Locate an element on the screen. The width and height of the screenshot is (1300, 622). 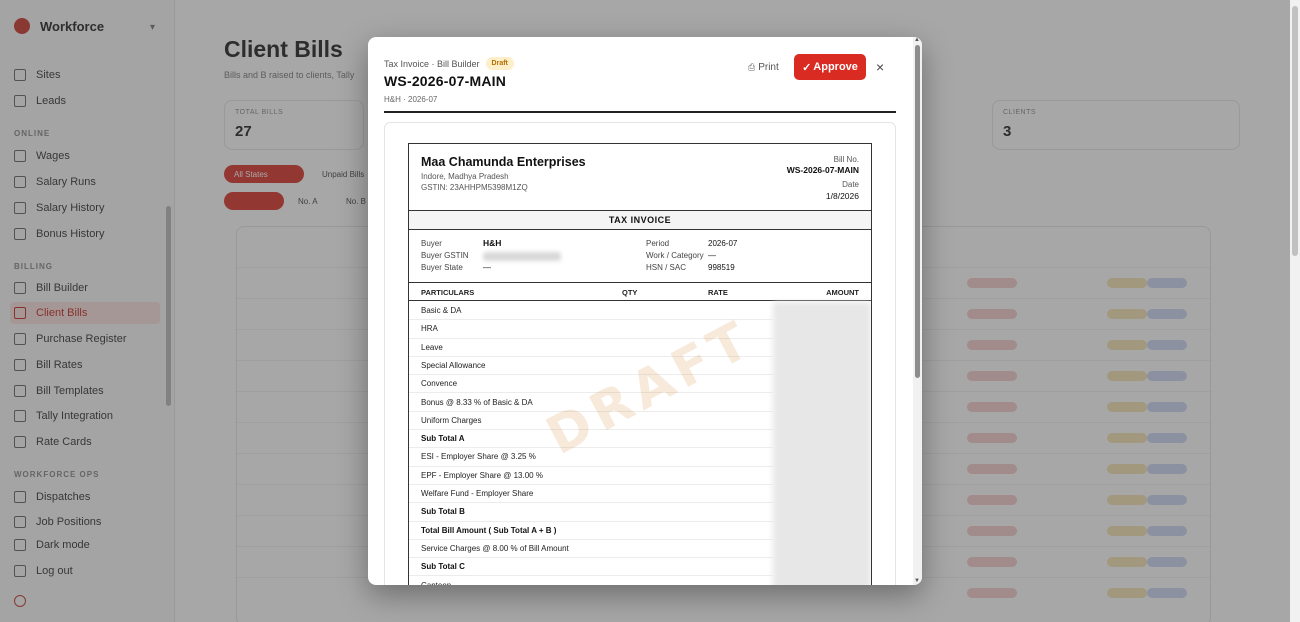
particulars-header: PARTICULARS QTY RATE AMOUNT is located at coordinates (640, 291).